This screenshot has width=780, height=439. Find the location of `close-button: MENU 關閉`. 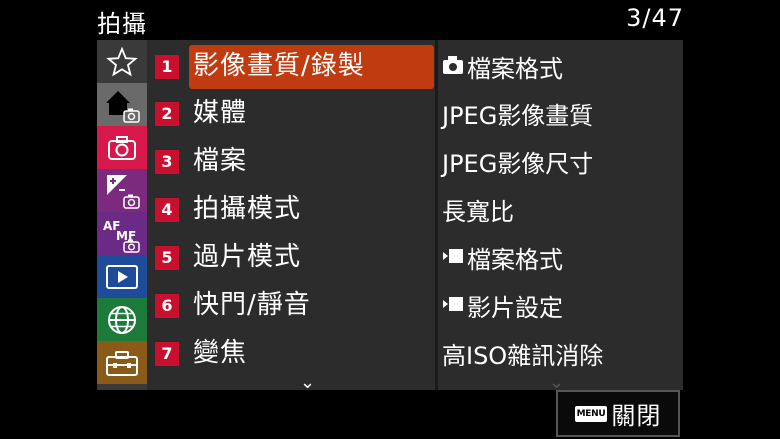

close-button: MENU 關閉 is located at coordinates (618, 413).